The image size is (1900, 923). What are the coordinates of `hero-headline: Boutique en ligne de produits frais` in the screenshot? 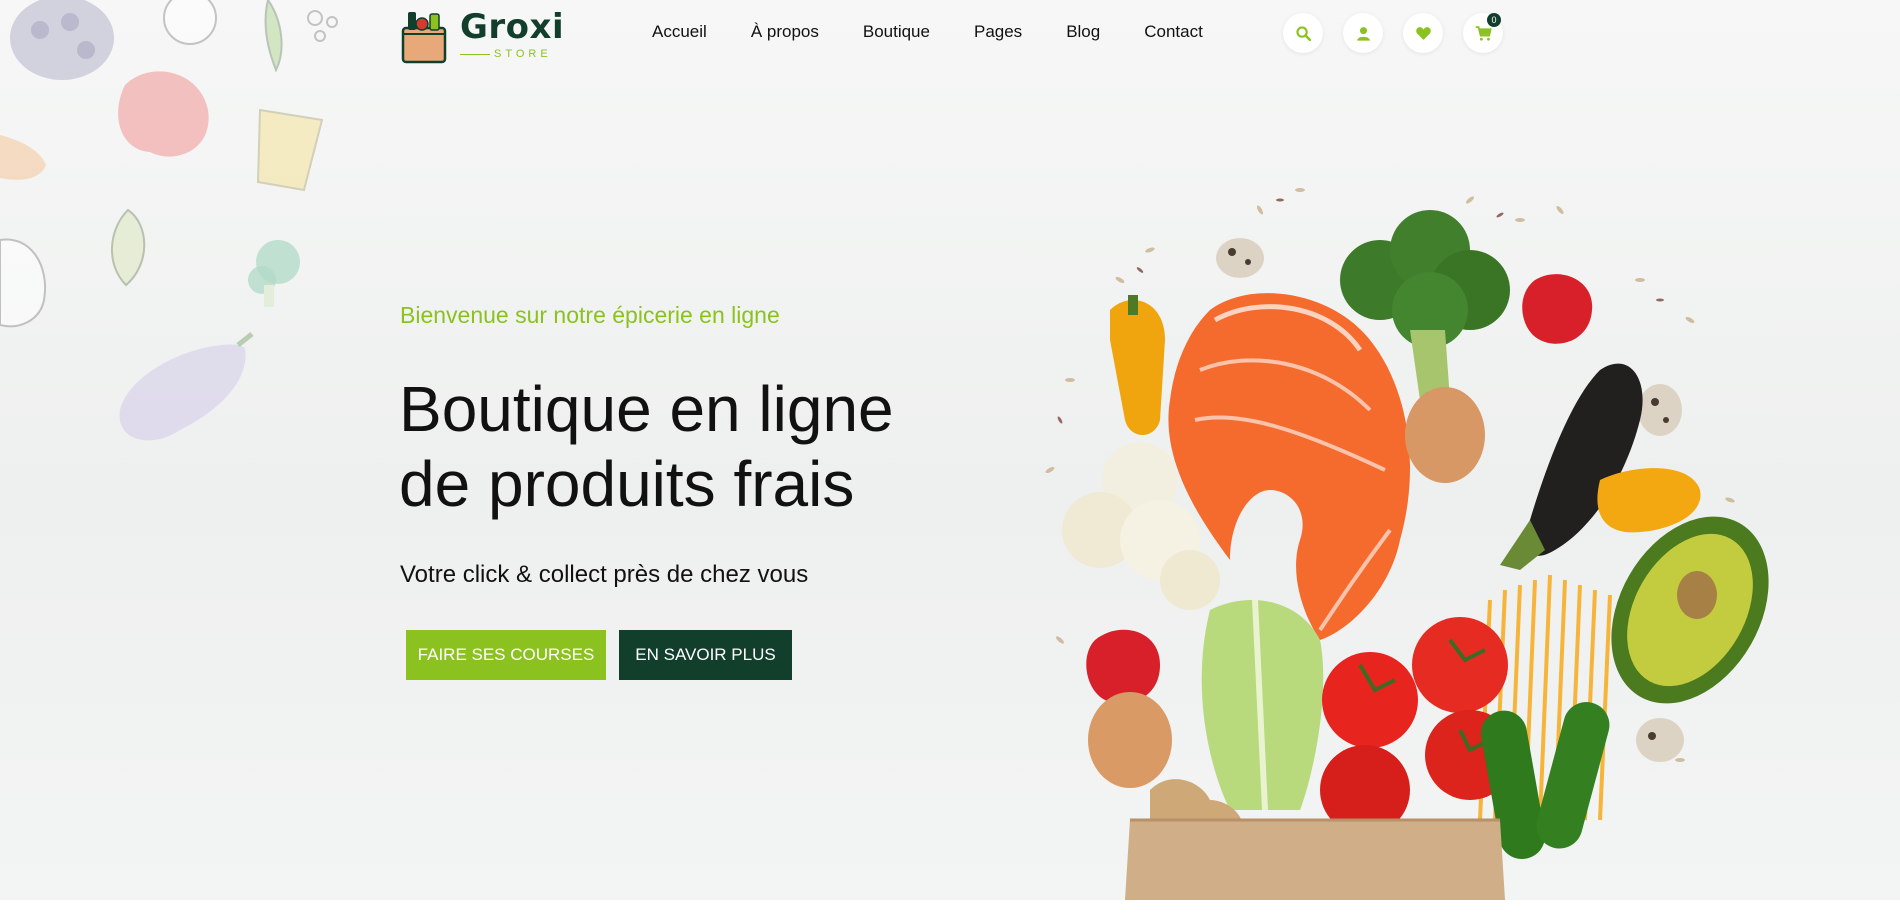 It's located at (709, 447).